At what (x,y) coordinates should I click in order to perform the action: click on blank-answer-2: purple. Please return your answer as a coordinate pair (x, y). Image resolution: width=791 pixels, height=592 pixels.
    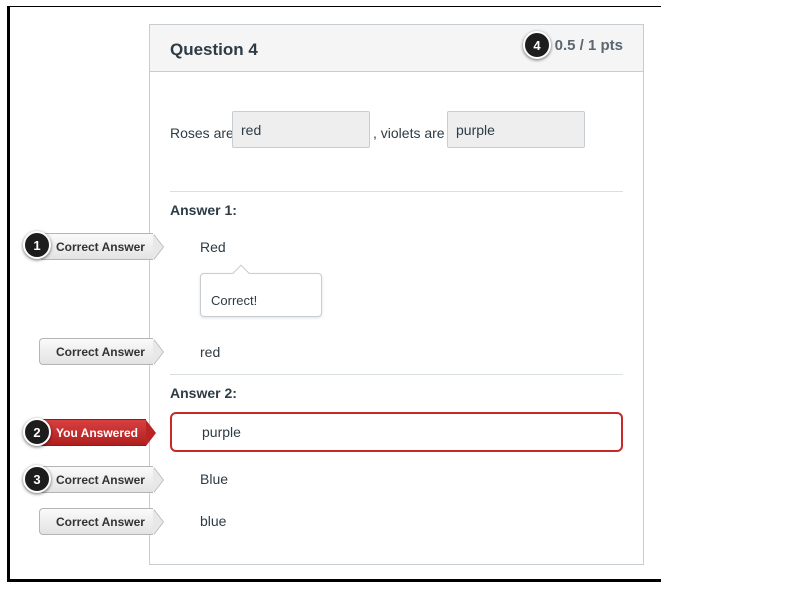
    Looking at the image, I should click on (516, 129).